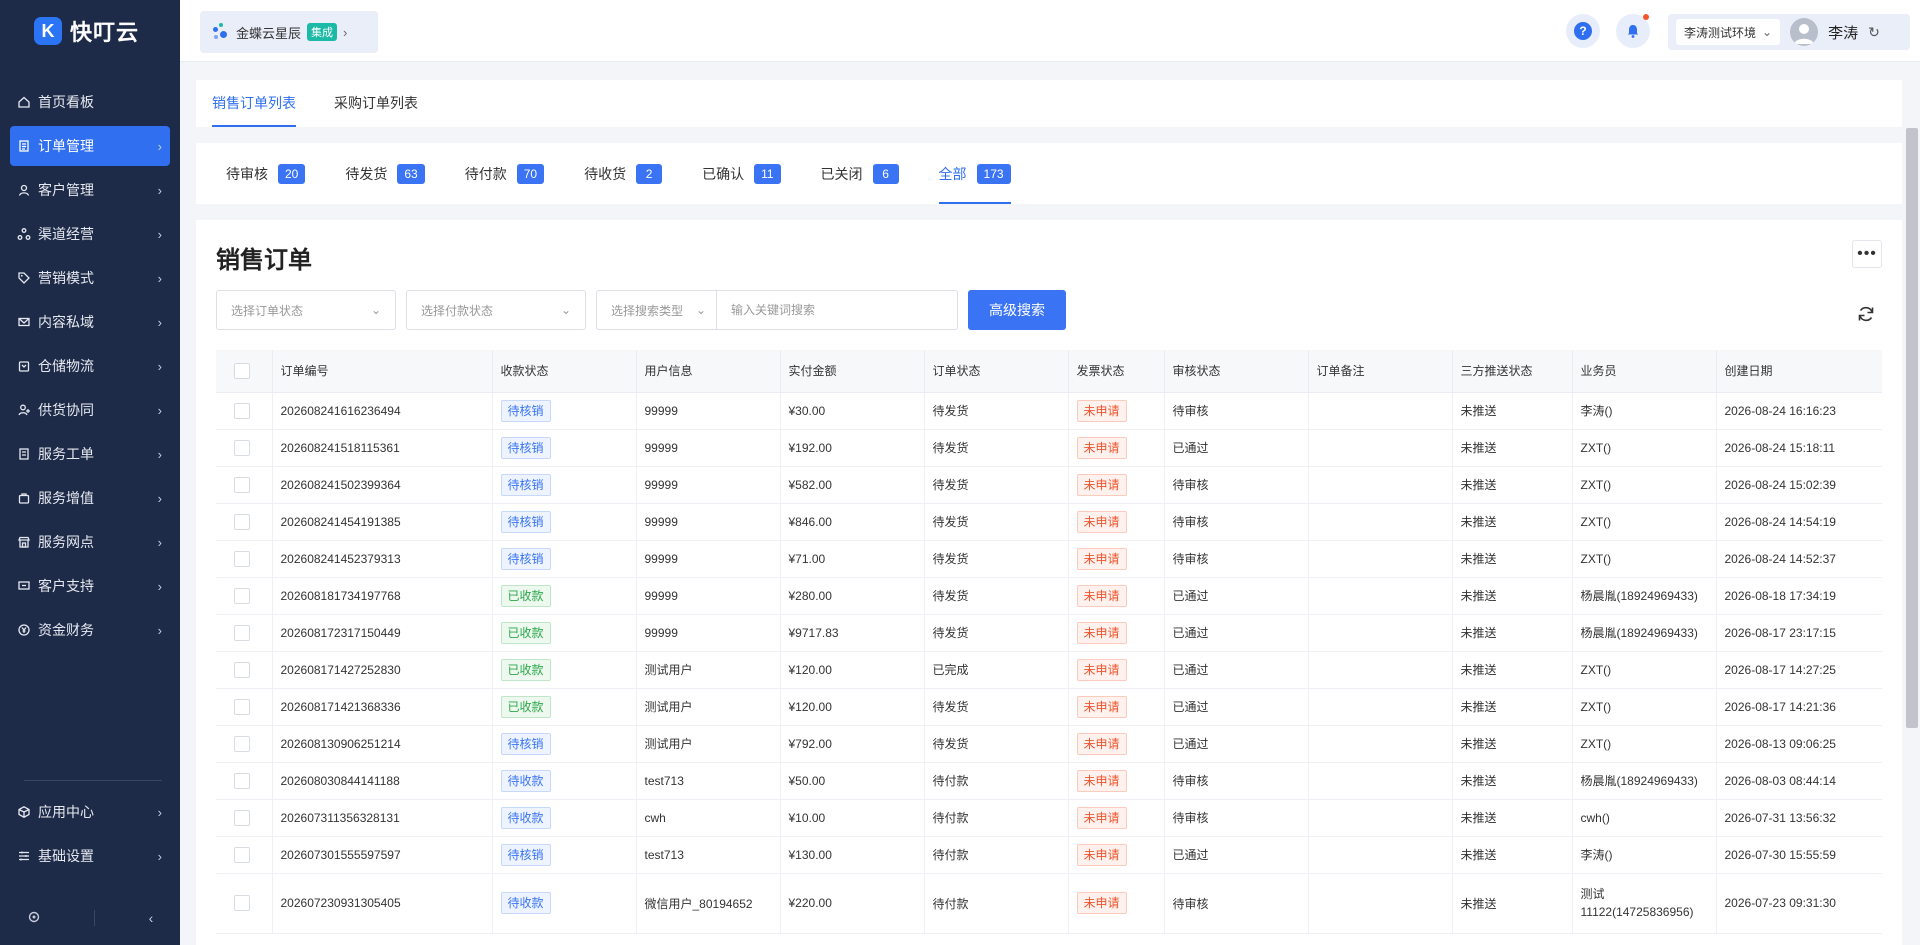 This screenshot has width=1920, height=945. What do you see at coordinates (1874, 32) in the screenshot?
I see `refresh-icon: ↻` at bounding box center [1874, 32].